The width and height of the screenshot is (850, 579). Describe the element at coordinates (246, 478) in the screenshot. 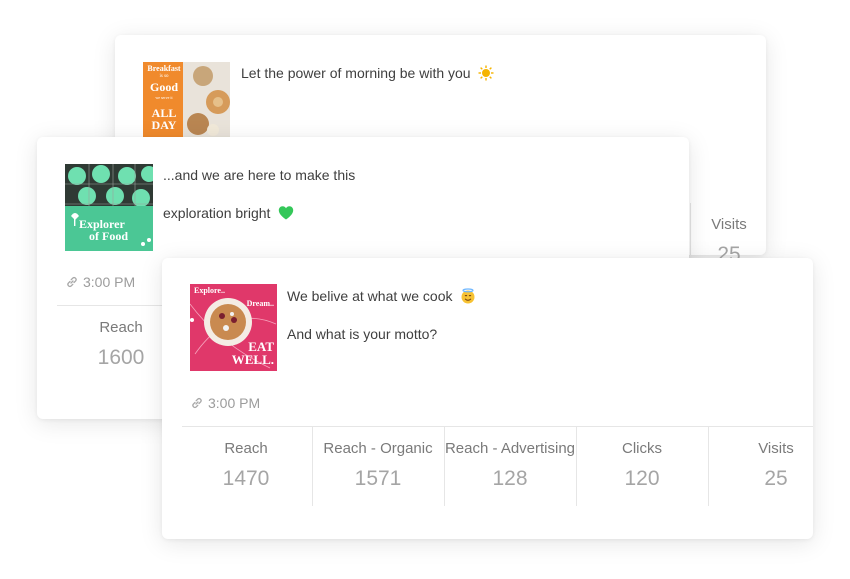

I see `stat-value: 1470` at that location.